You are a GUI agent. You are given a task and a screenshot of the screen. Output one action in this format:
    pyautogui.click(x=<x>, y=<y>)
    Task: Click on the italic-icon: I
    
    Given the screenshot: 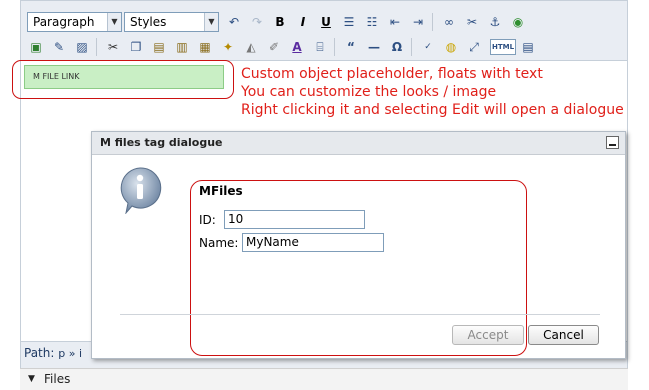 What is the action you would take?
    pyautogui.click(x=303, y=22)
    